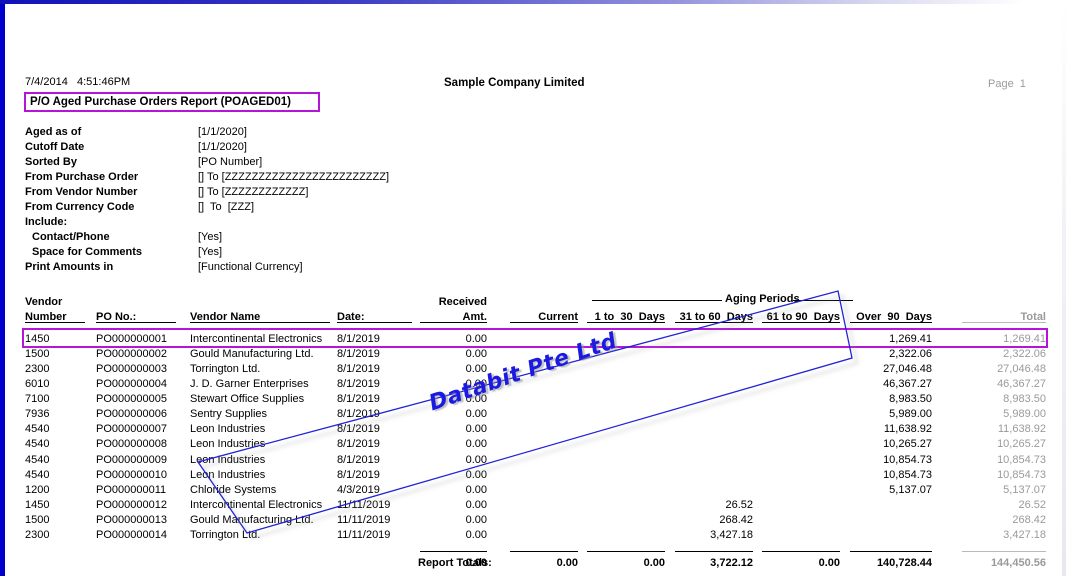  I want to click on cell-vendor_name: Sentry Supplies, so click(229, 414).